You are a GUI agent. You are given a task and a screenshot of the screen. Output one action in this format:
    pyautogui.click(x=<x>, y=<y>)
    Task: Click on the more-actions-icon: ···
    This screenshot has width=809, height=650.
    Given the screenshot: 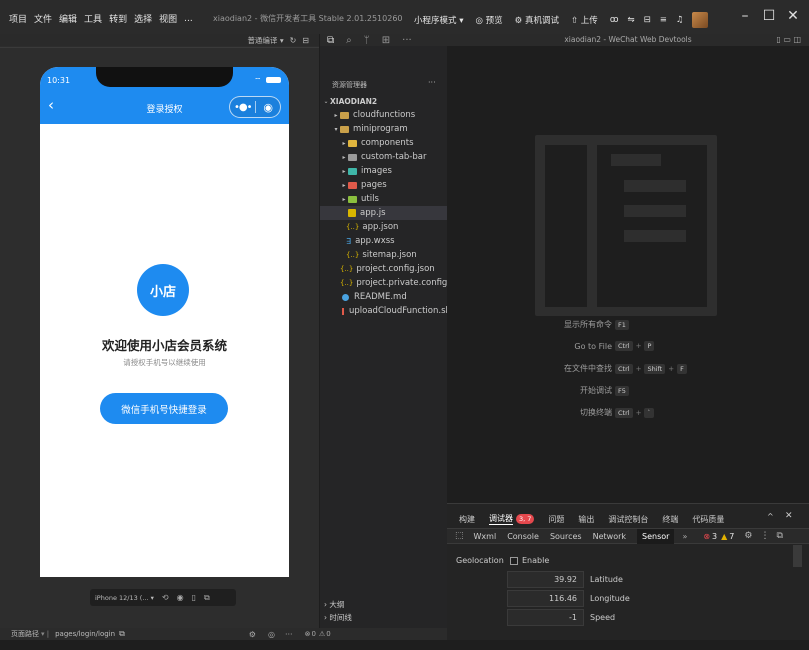 What is the action you would take?
    pyautogui.click(x=407, y=40)
    